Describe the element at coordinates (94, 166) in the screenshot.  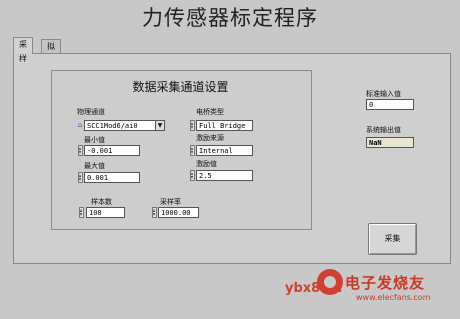
I see `max-value-label: 最大值` at that location.